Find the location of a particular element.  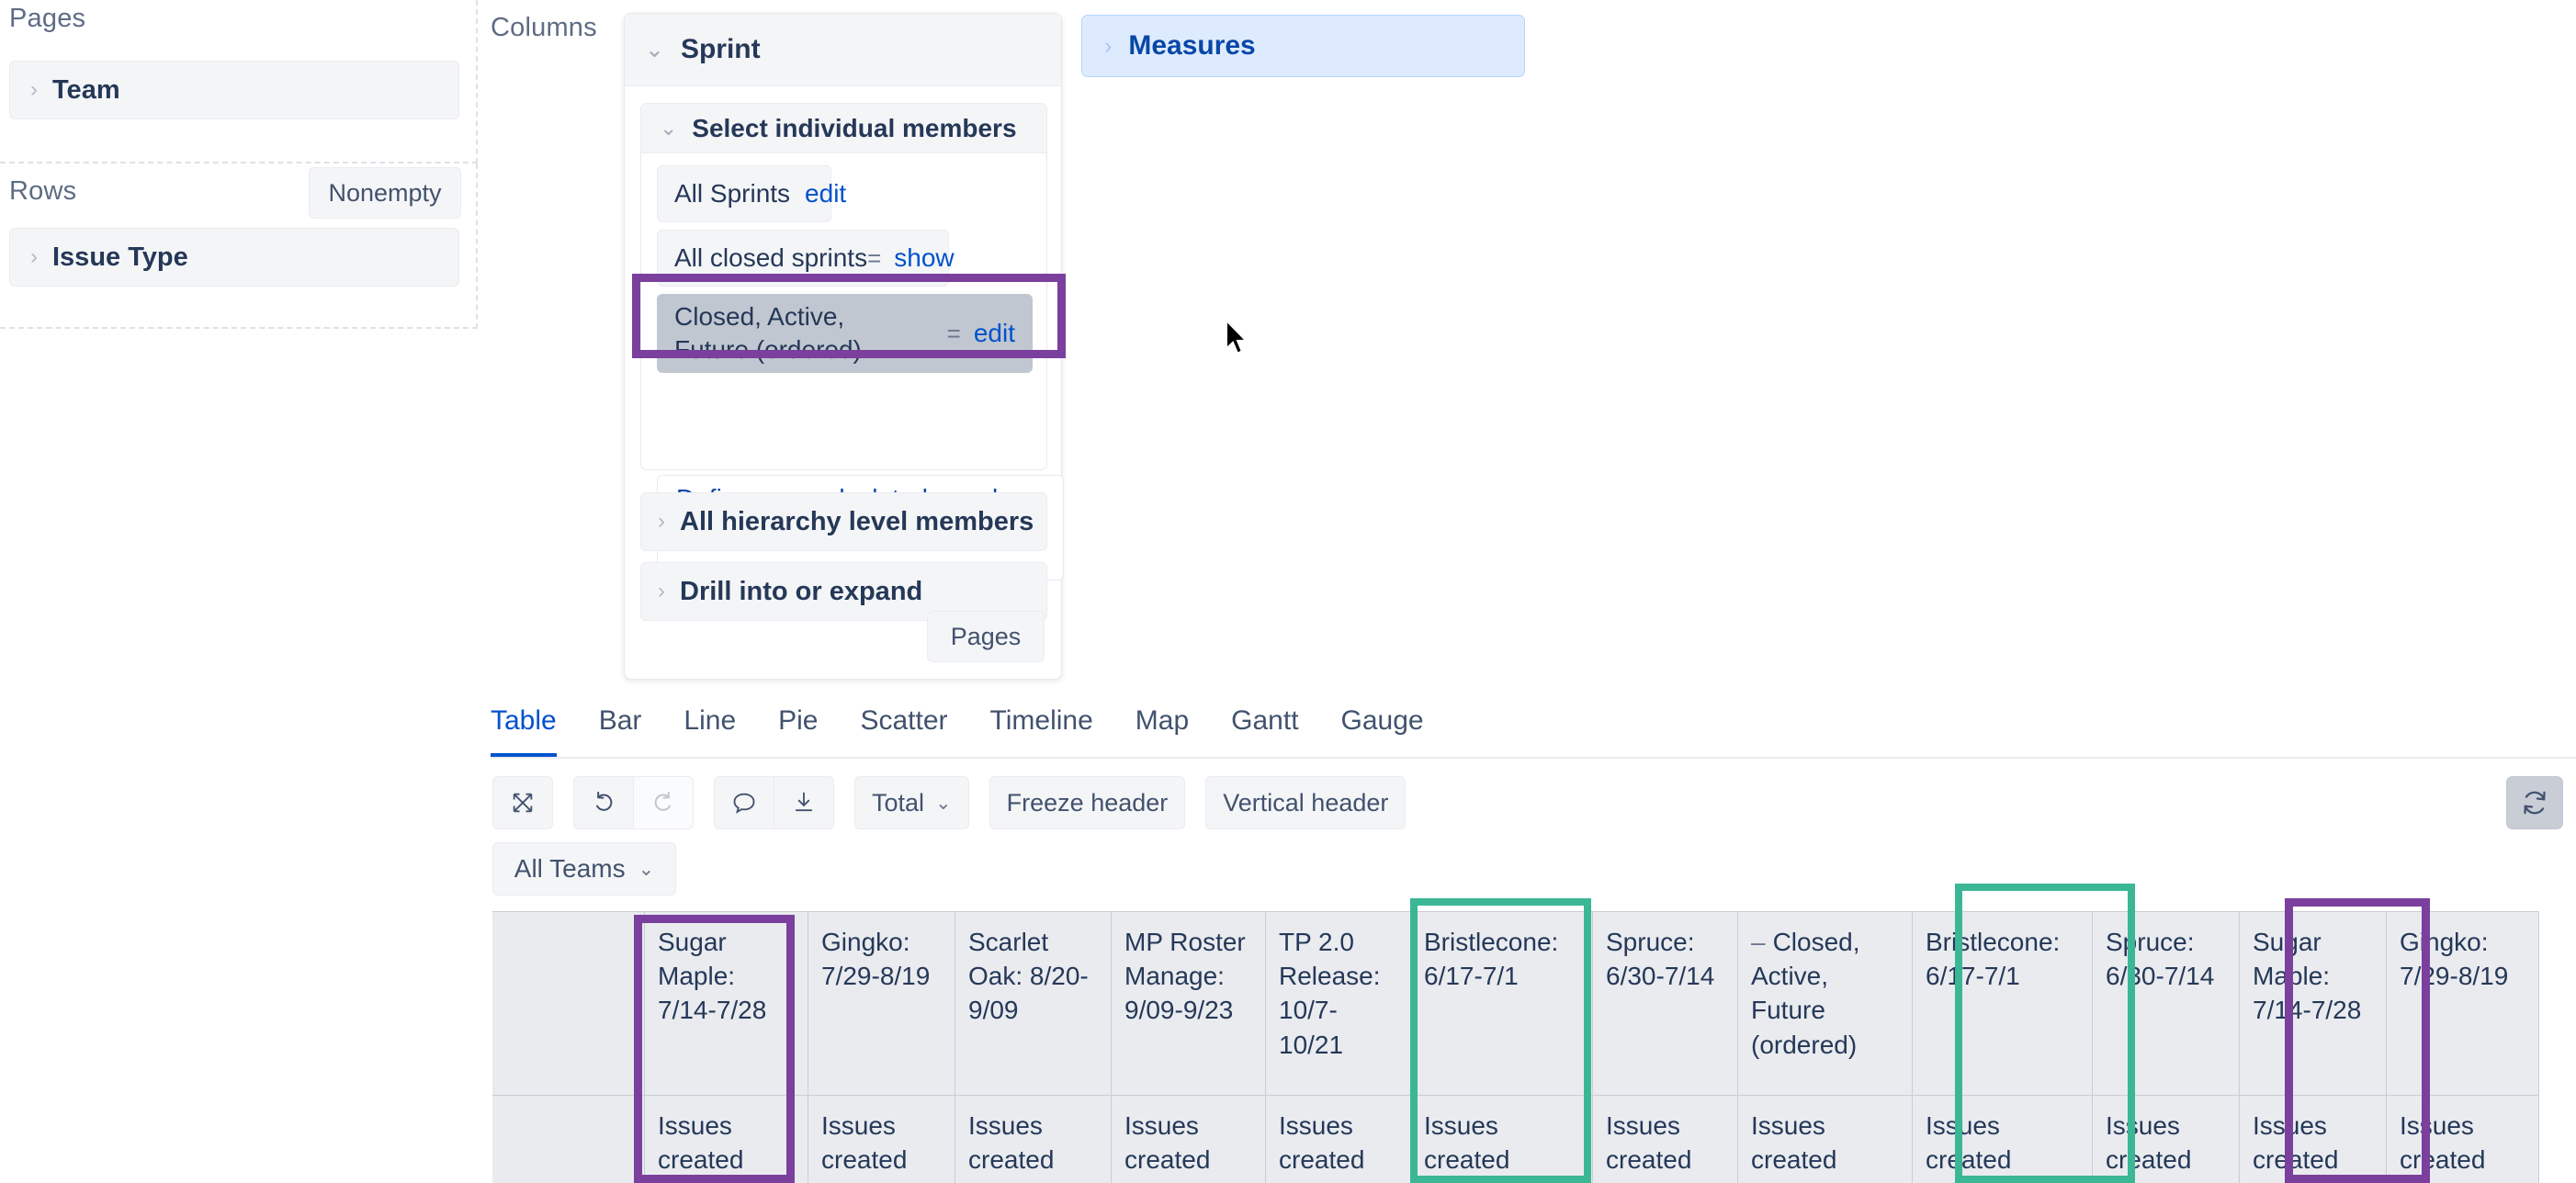

pivot-column-measure-label is located at coordinates (568, 1139).